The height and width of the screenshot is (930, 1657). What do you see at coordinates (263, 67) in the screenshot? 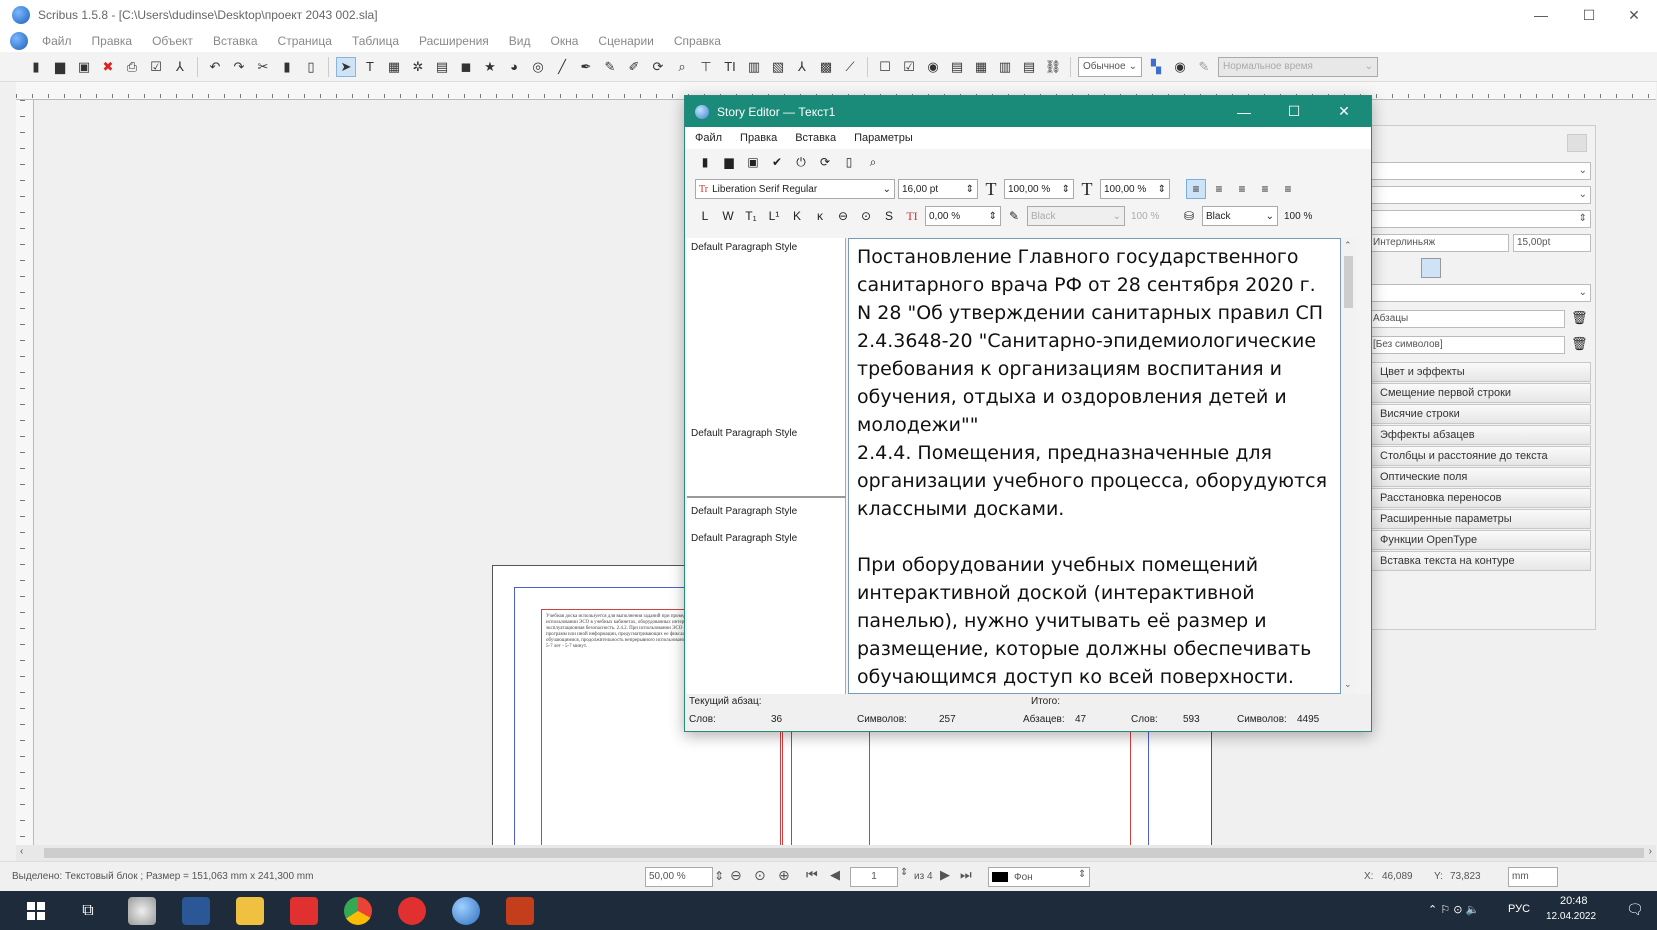
I see `cut-icon: ✂` at bounding box center [263, 67].